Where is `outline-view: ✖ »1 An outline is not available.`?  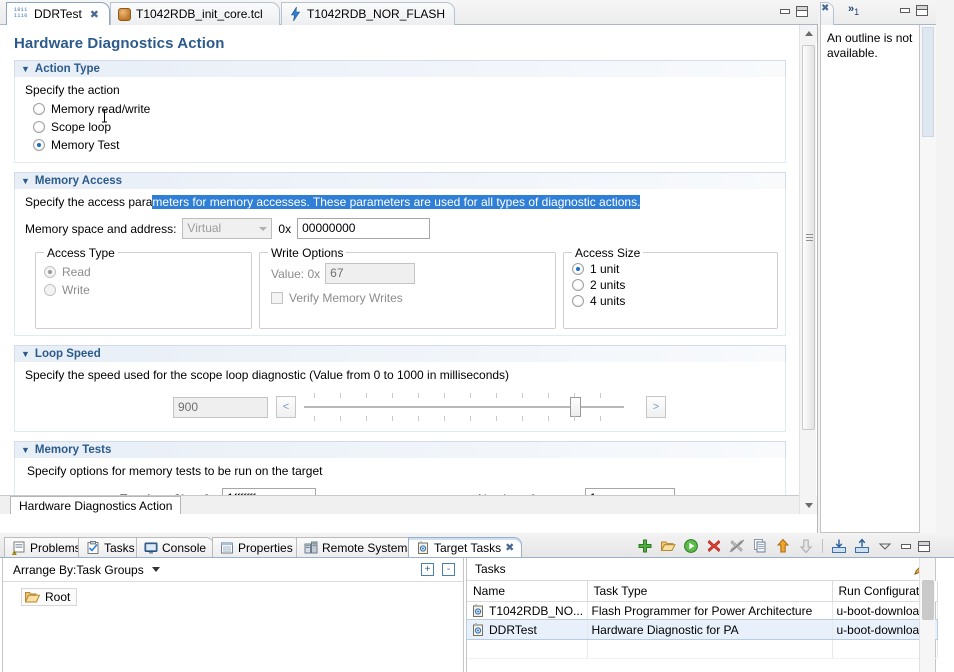
outline-view: ✖ »1 An outline is not available. is located at coordinates (878, 266).